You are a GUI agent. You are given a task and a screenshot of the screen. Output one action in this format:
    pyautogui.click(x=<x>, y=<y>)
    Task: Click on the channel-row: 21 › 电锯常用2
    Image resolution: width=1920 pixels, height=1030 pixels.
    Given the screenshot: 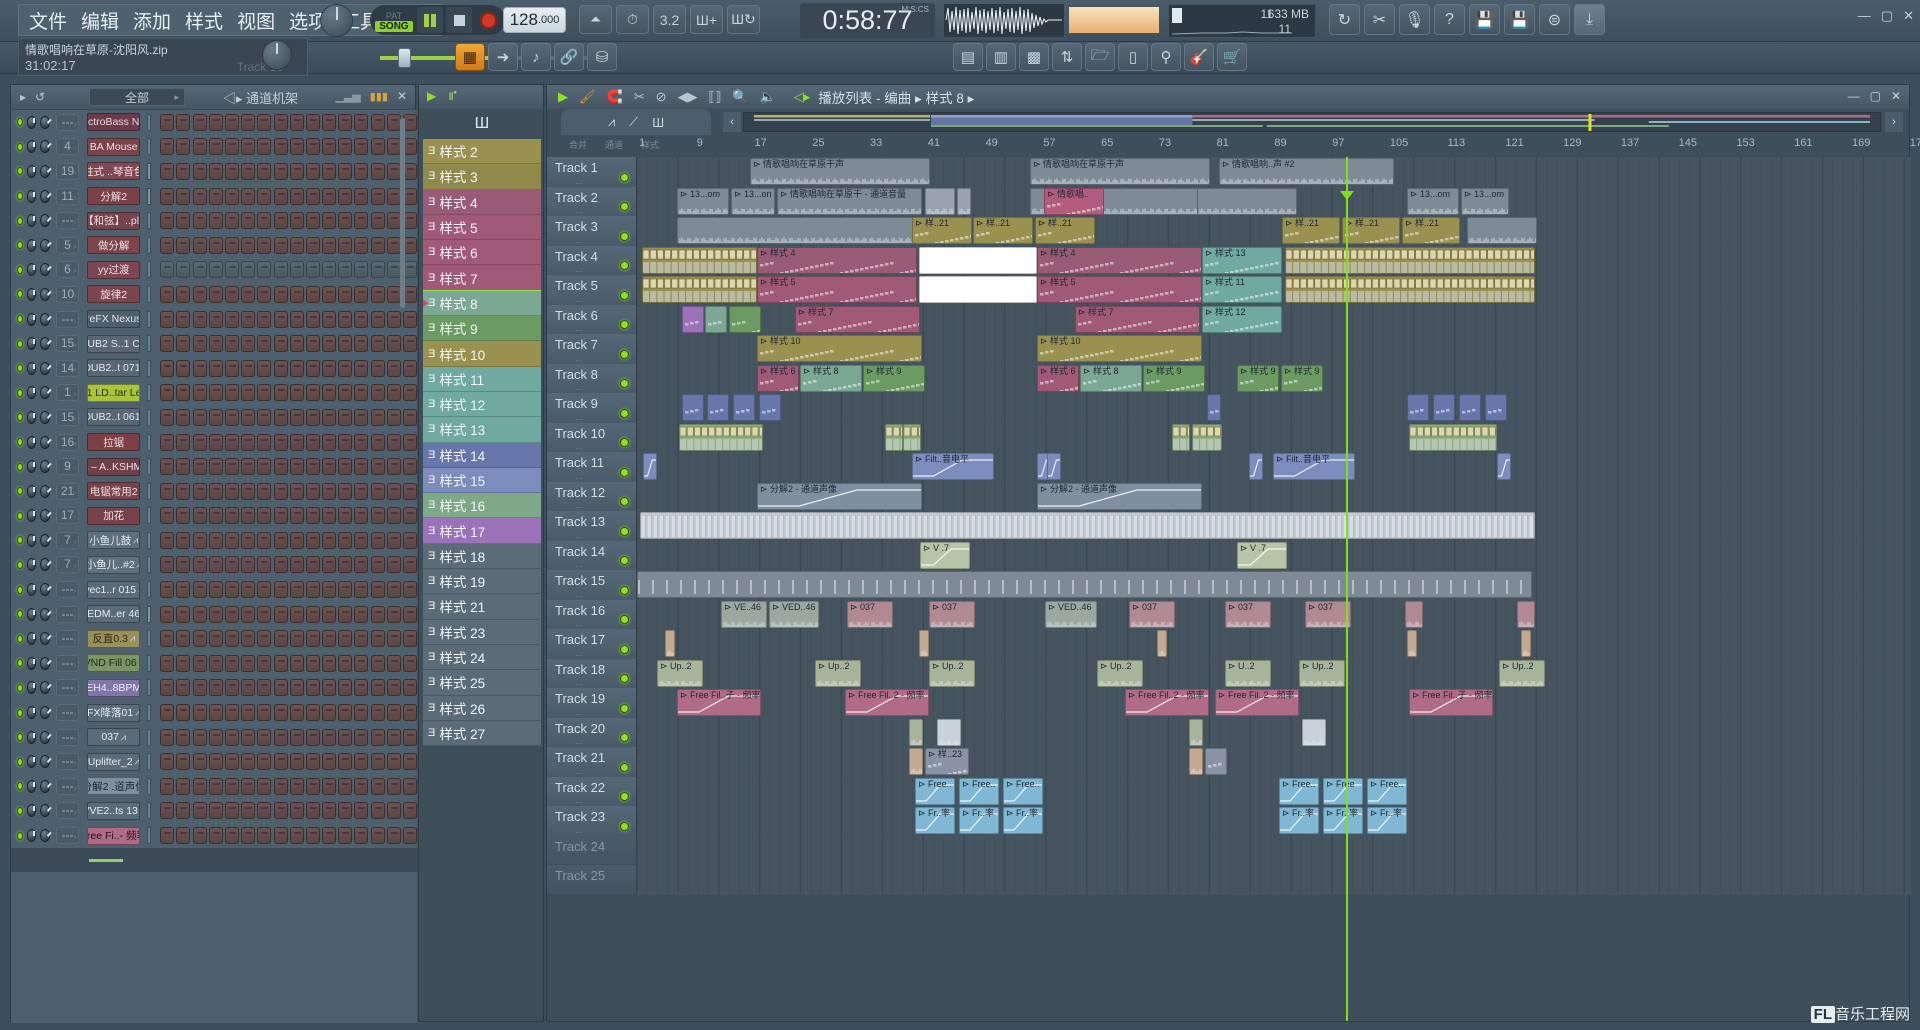 What is the action you would take?
    pyautogui.click(x=214, y=491)
    